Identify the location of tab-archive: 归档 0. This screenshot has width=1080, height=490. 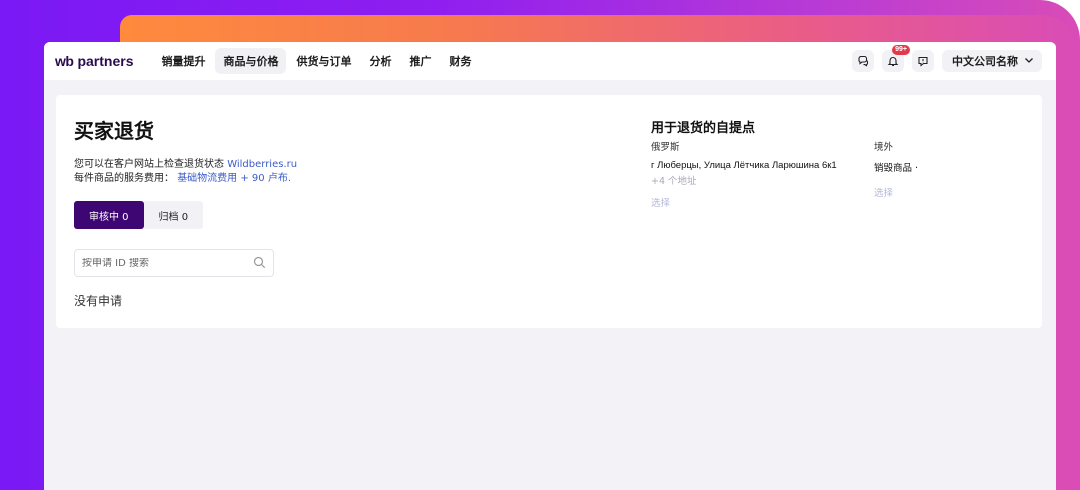
(173, 215).